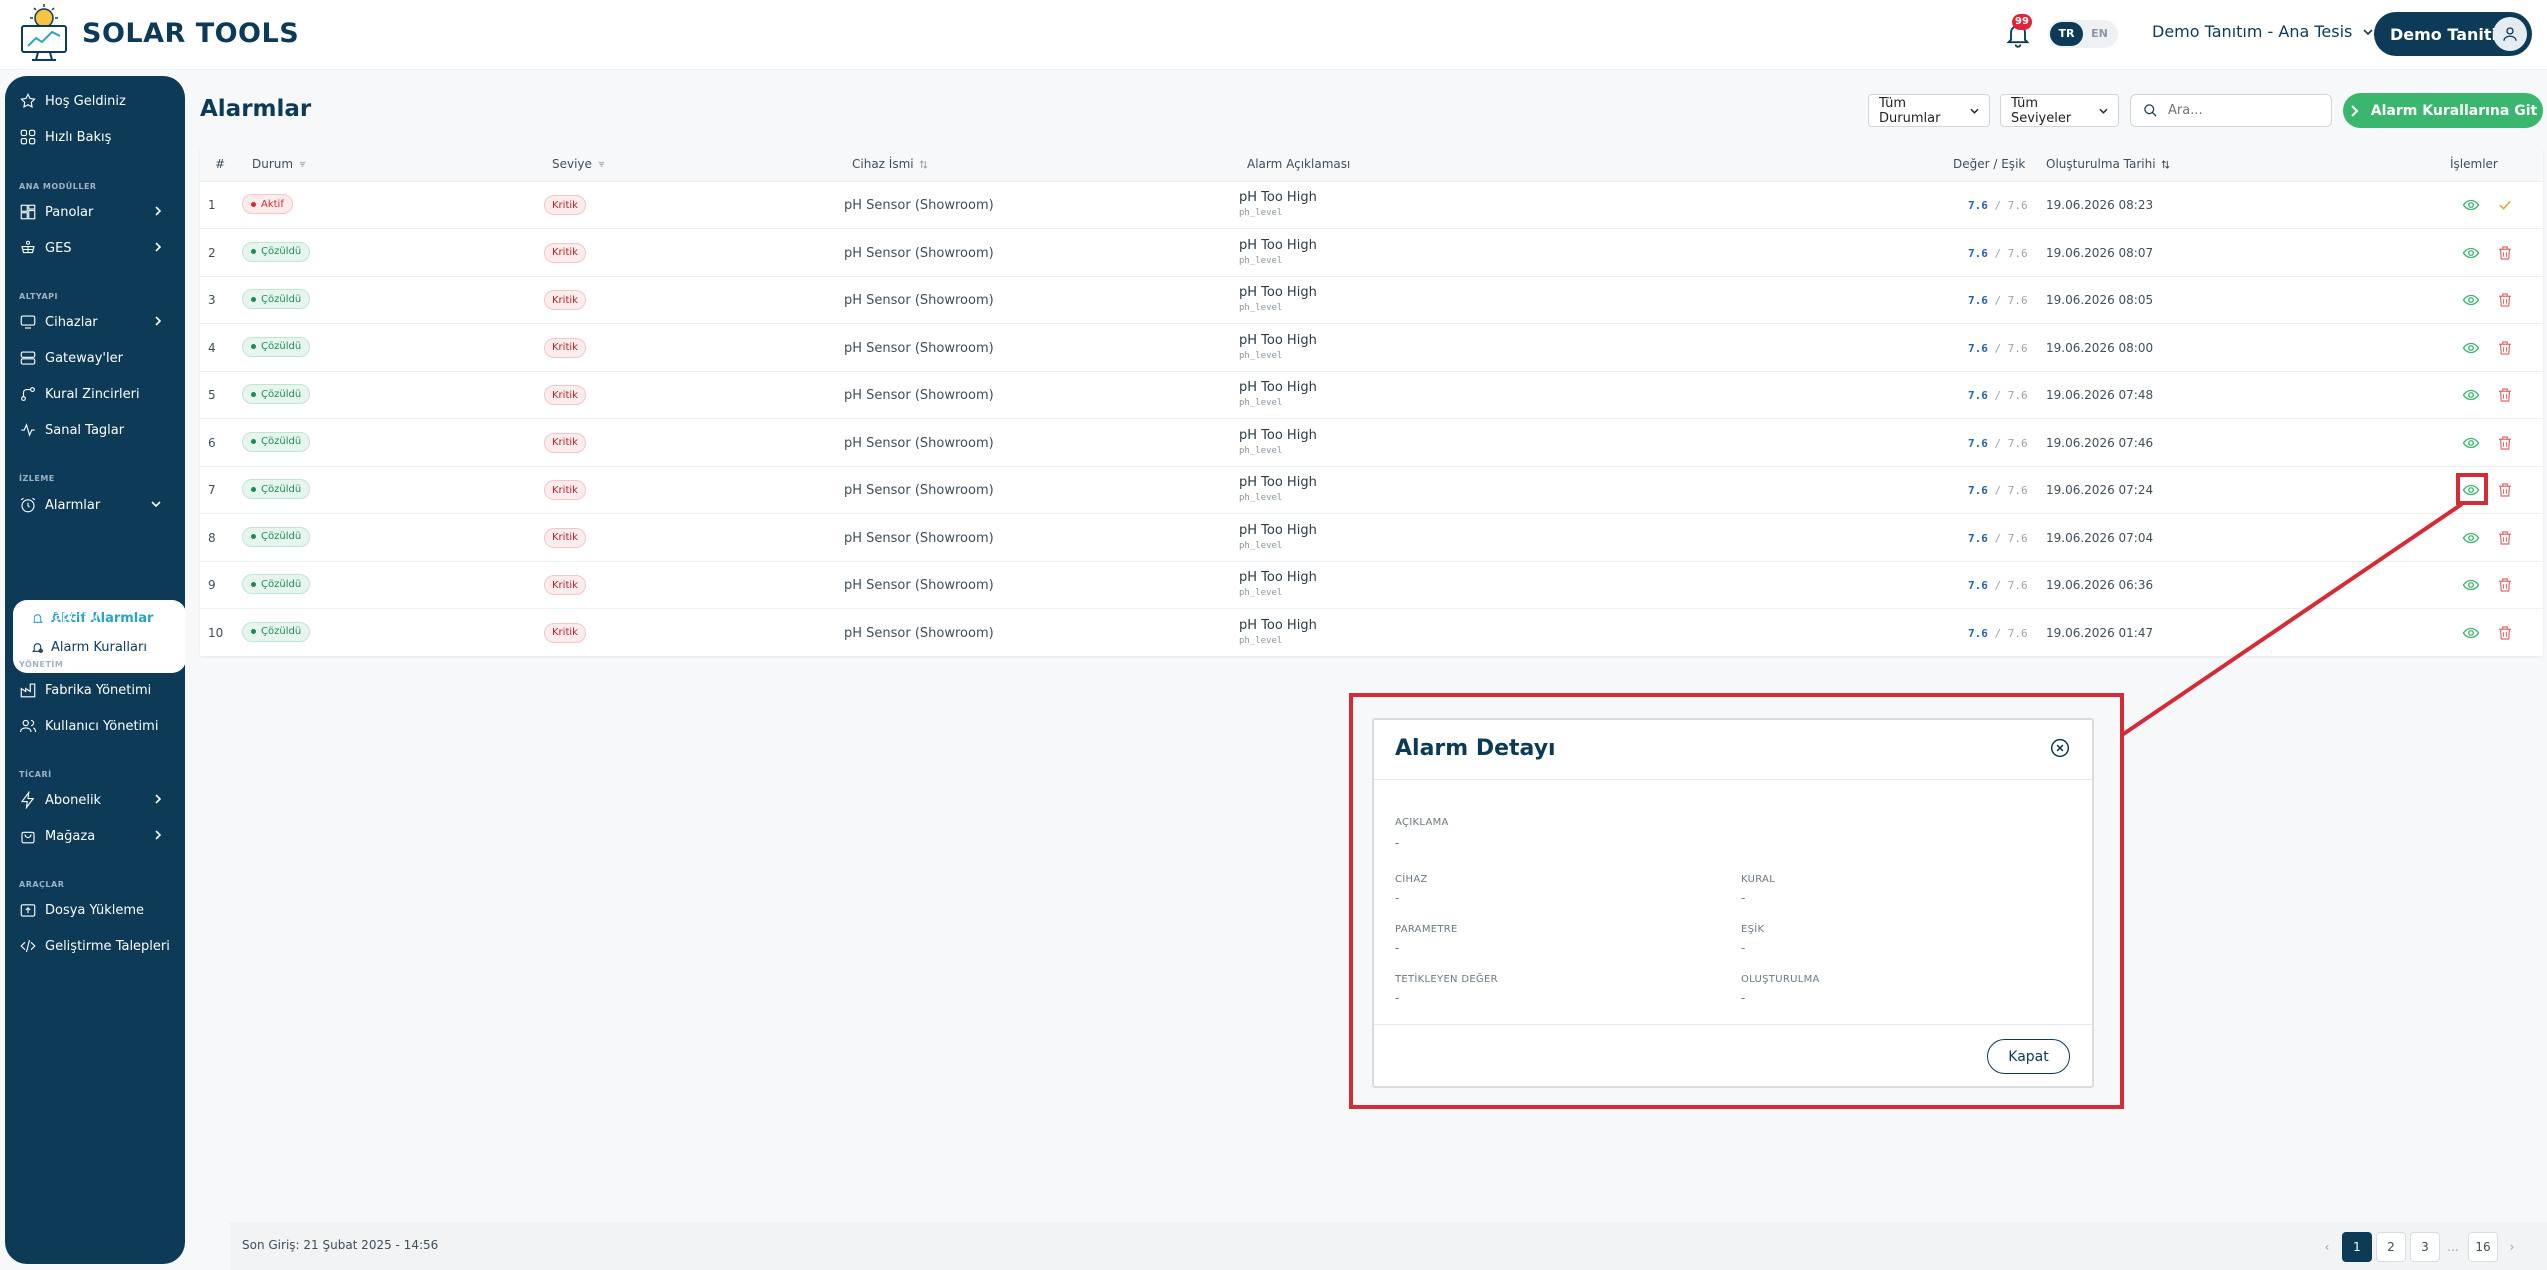 The image size is (2547, 1270). Describe the element at coordinates (1411, 879) in the screenshot. I see `field-label-device: CİHAZ` at that location.